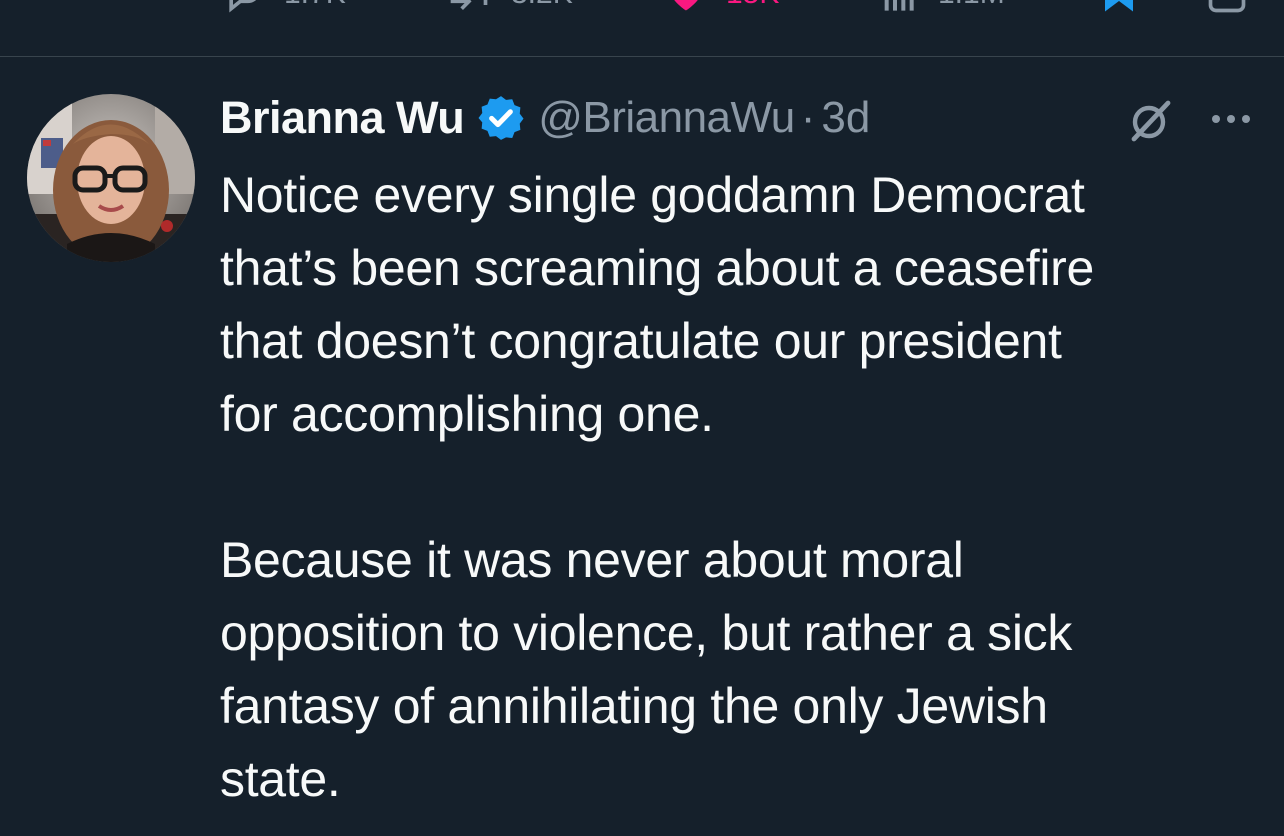  Describe the element at coordinates (721, 8) in the screenshot. I see `like-button: 15K` at that location.